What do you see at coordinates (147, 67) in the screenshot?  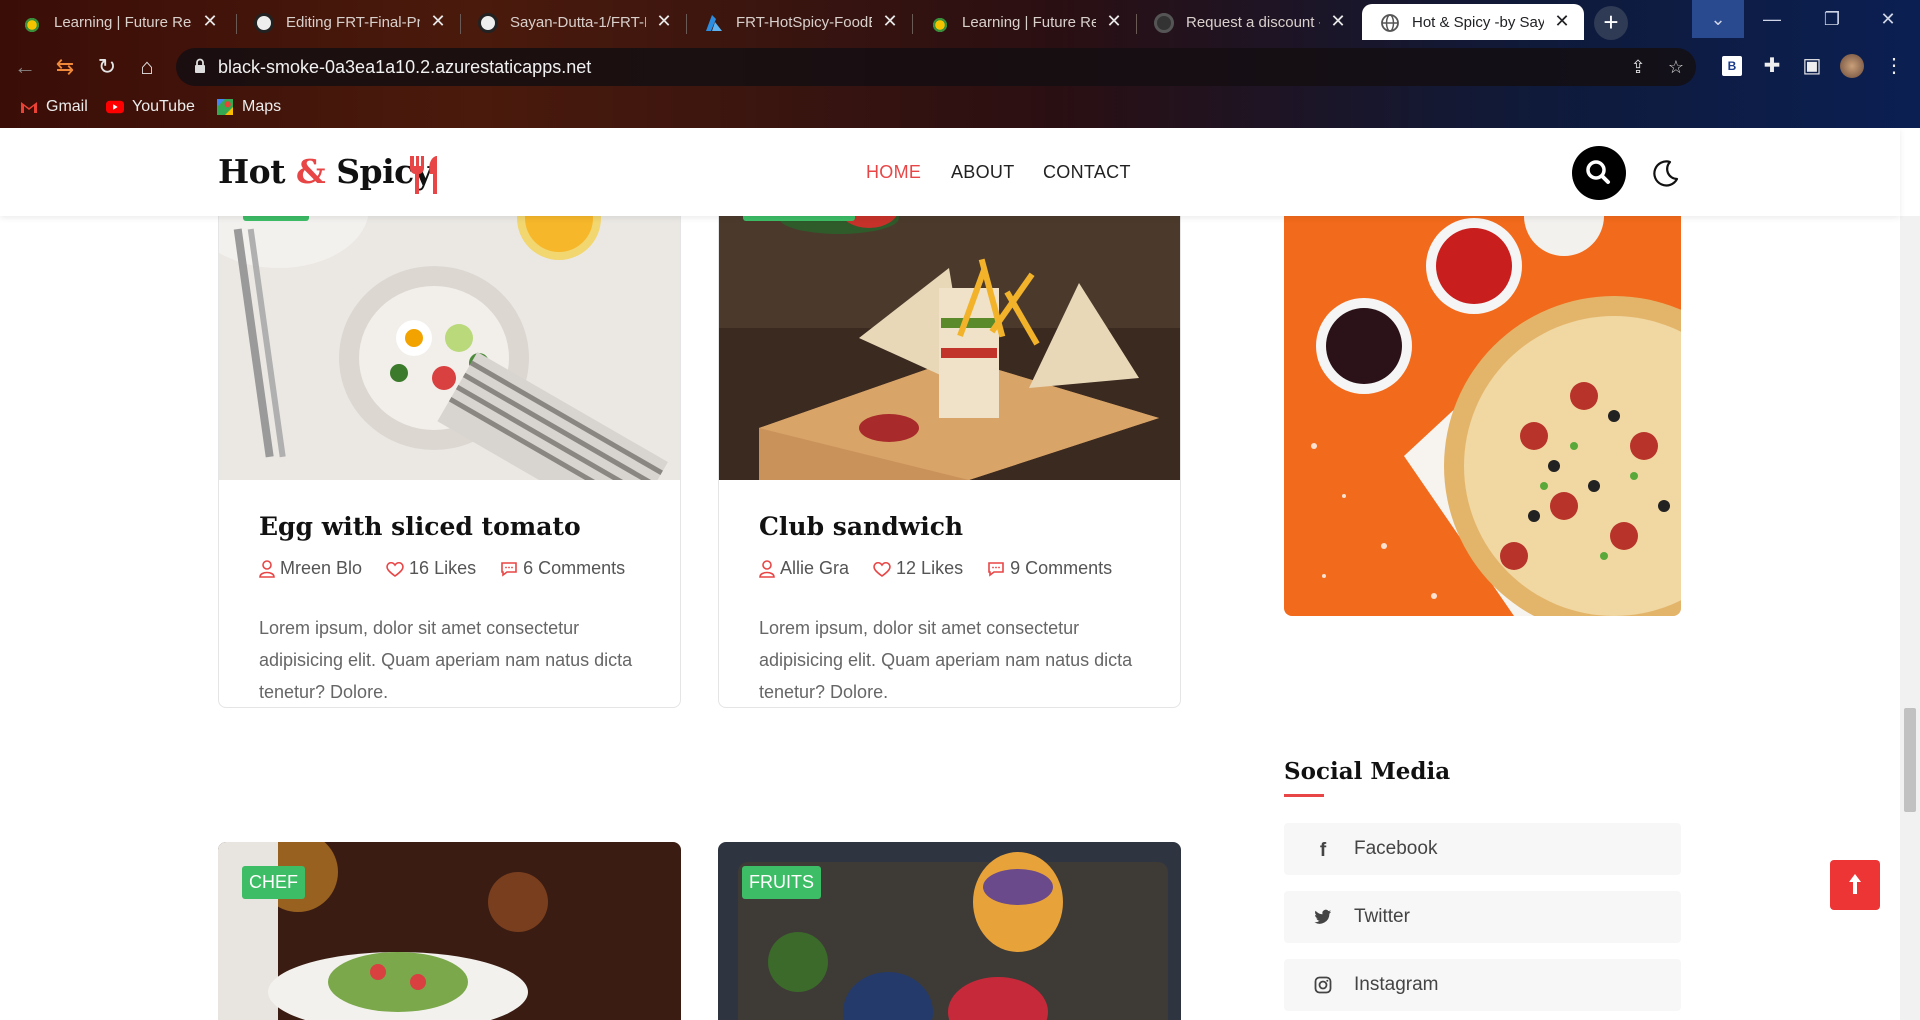 I see `home-icon: ⌂` at bounding box center [147, 67].